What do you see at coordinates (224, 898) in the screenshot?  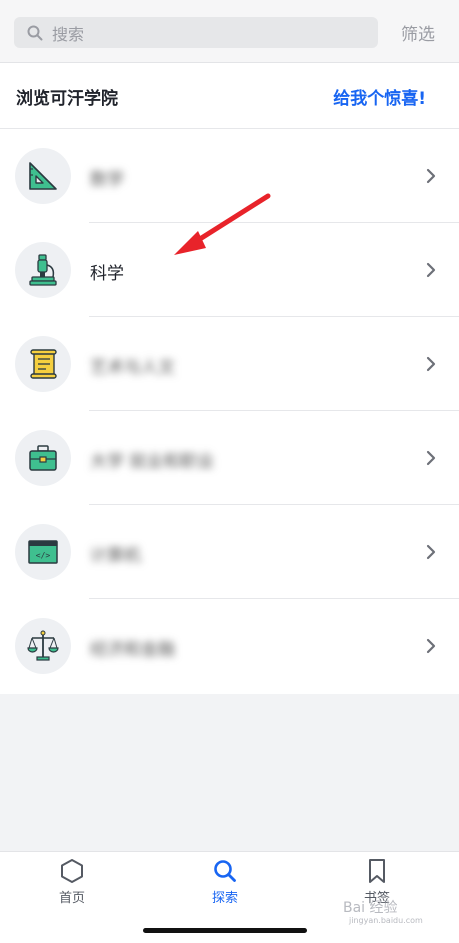 I see `tab-label: 探索` at bounding box center [224, 898].